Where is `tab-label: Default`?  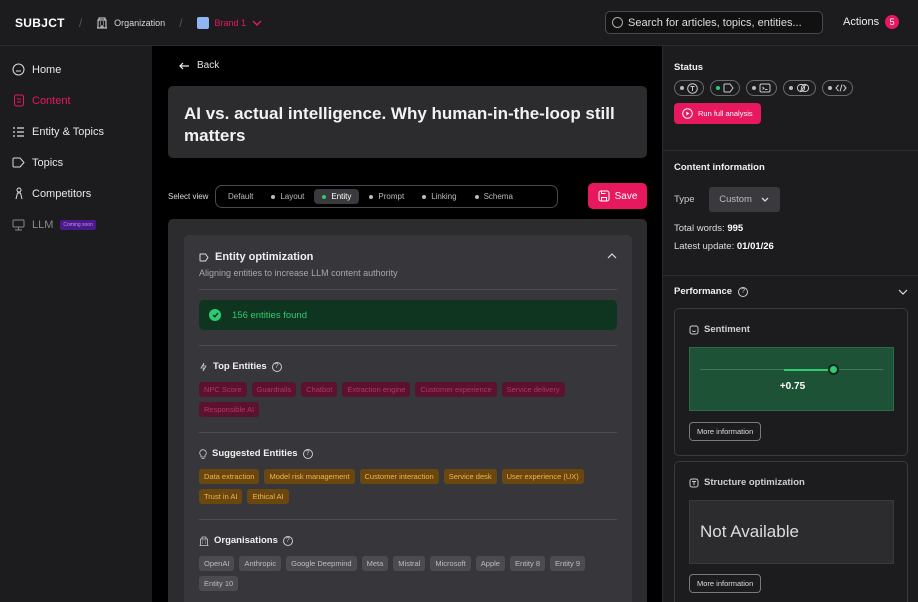
tab-label: Default is located at coordinates (241, 196).